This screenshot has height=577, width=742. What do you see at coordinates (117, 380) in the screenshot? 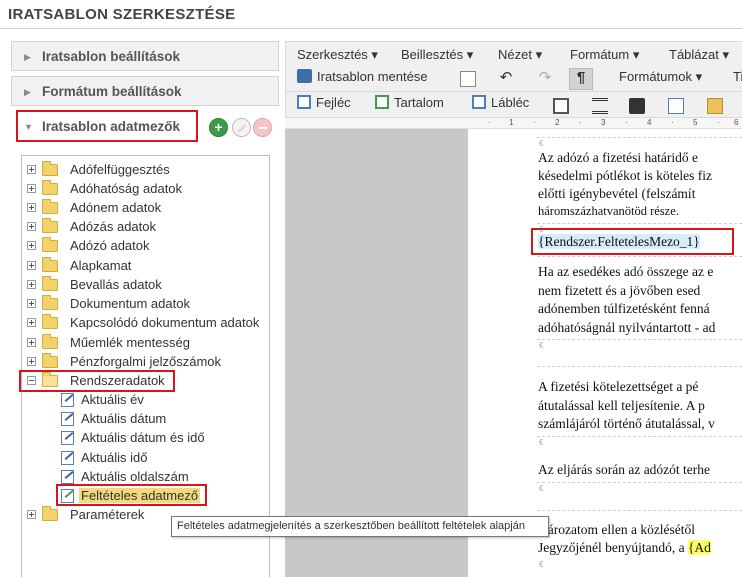
I see `tree-node-label: Rendszeradatok` at bounding box center [117, 380].